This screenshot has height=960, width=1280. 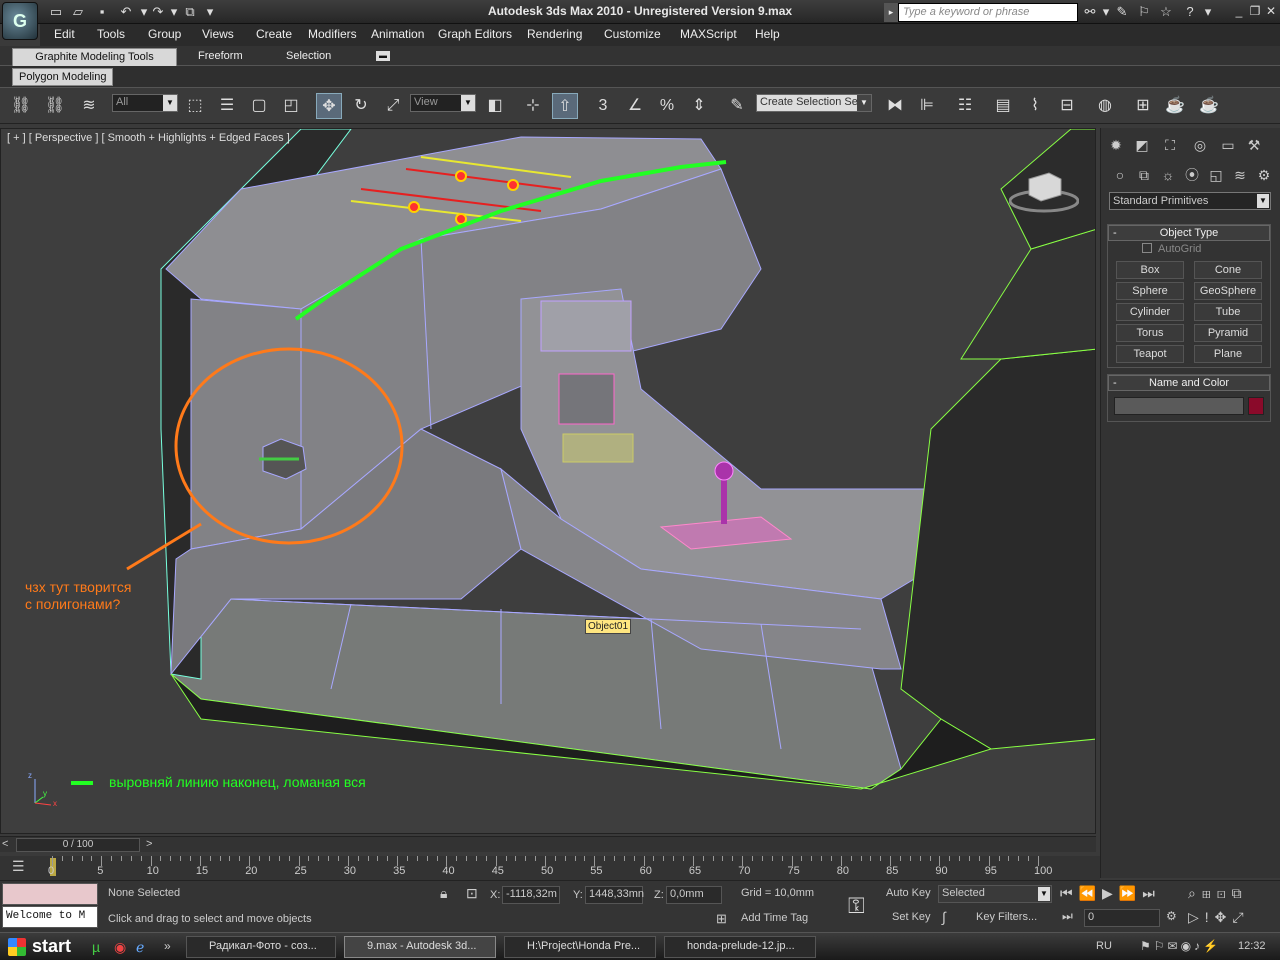 I want to click on cylinder-button: Cylinder, so click(x=1150, y=312).